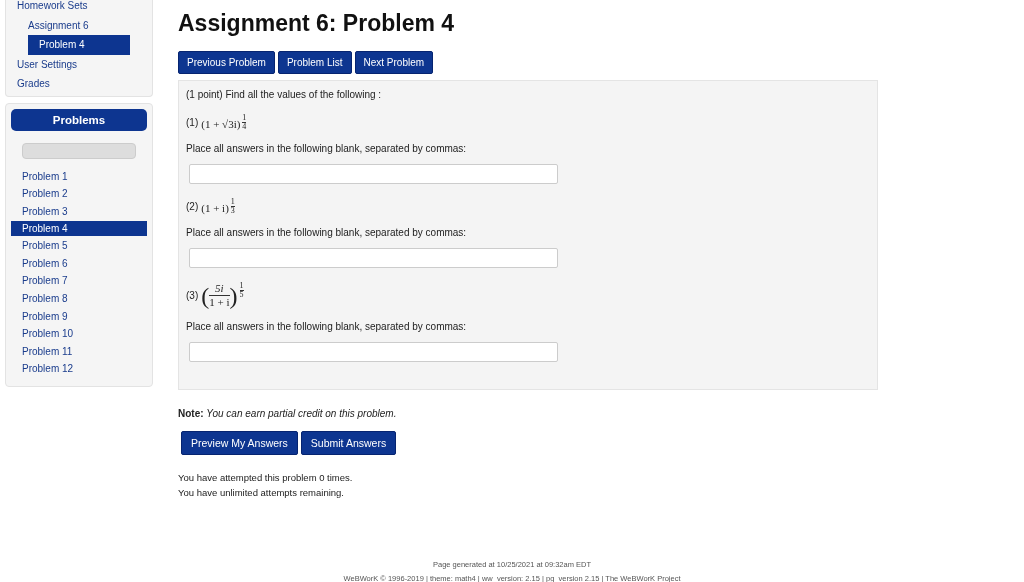 The height and width of the screenshot is (582, 1024). What do you see at coordinates (239, 443) in the screenshot?
I see `submit-button: Preview My Answers` at bounding box center [239, 443].